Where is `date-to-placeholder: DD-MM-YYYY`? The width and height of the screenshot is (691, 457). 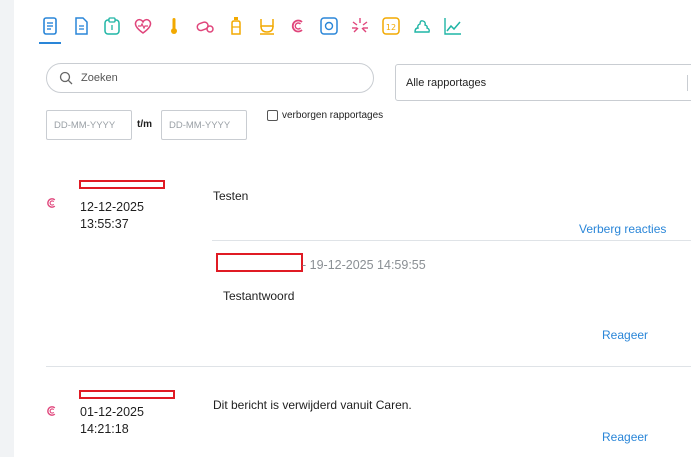
date-to-placeholder: DD-MM-YYYY is located at coordinates (200, 125).